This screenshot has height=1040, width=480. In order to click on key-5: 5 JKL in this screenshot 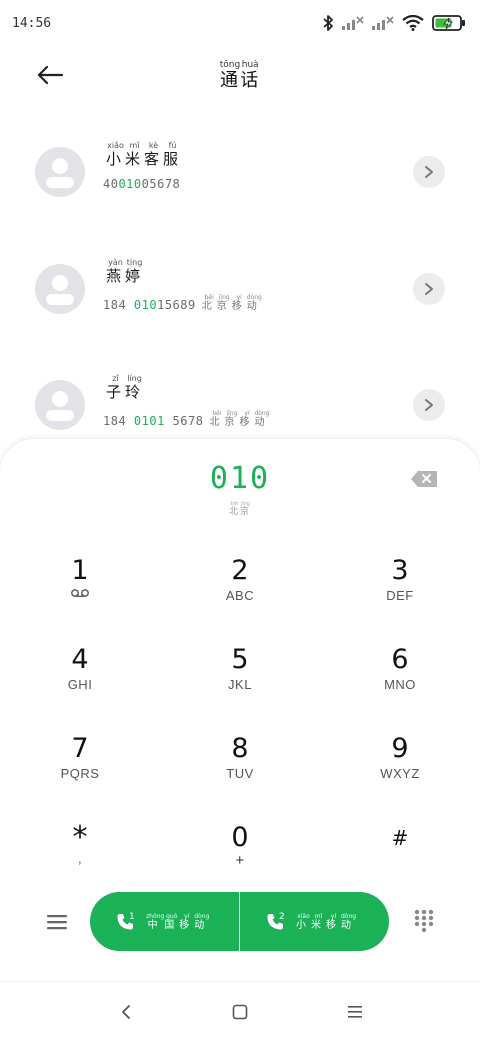, I will do `click(240, 678)`.